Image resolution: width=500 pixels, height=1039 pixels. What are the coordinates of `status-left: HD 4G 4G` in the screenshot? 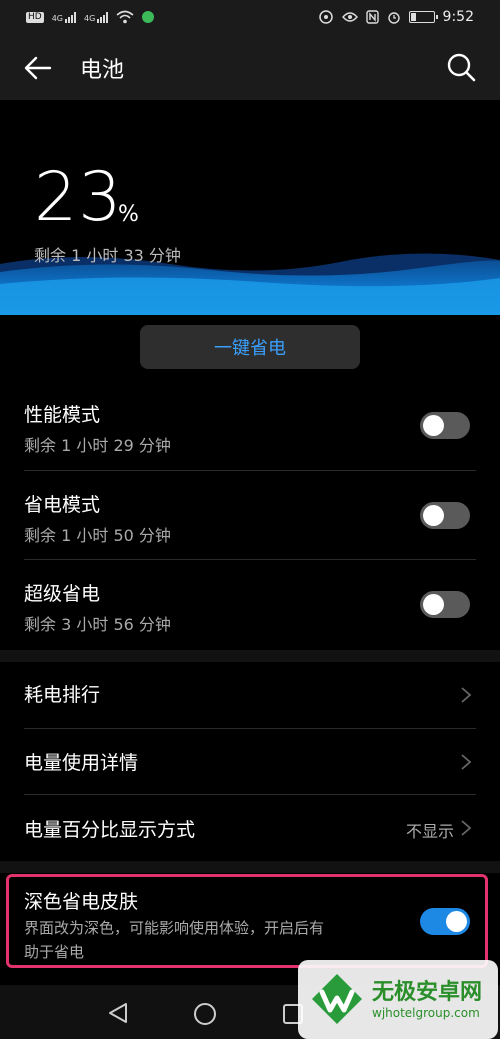 It's located at (90, 17).